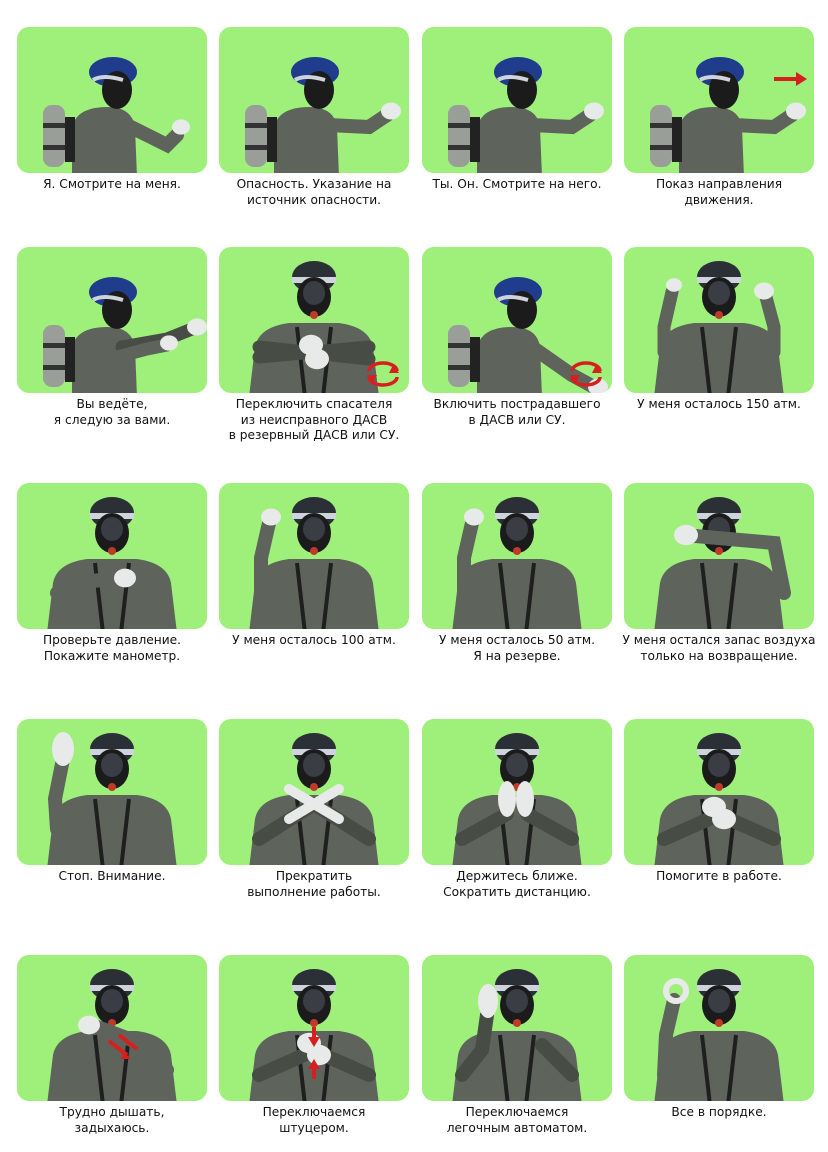 This screenshot has height=1152, width=828. What do you see at coordinates (517, 1120) in the screenshot?
I see `signal-caption: Переключаемся легочным автоматом.` at bounding box center [517, 1120].